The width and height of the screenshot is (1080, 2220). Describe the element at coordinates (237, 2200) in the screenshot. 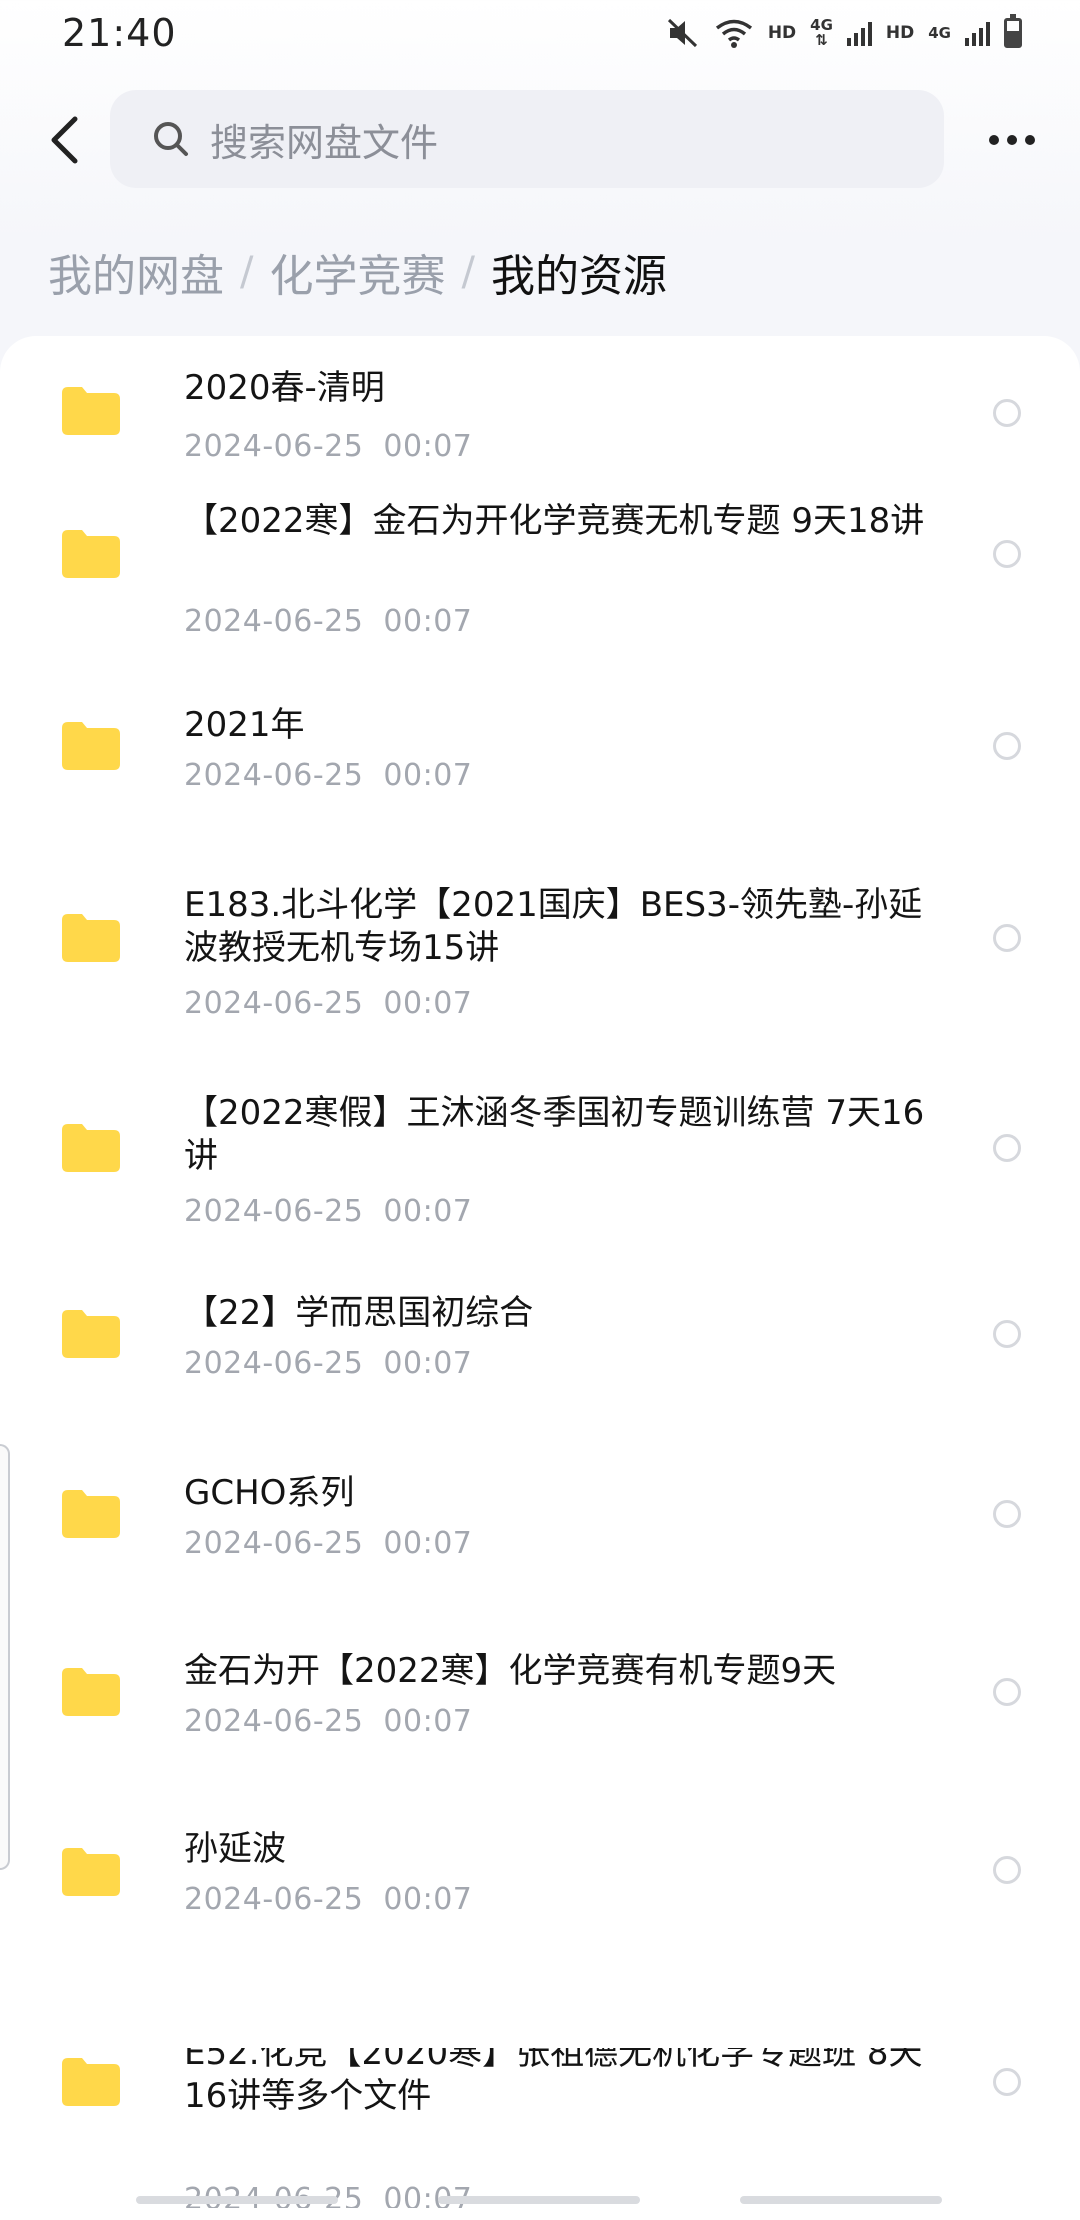

I see `nav-indicator-left` at that location.